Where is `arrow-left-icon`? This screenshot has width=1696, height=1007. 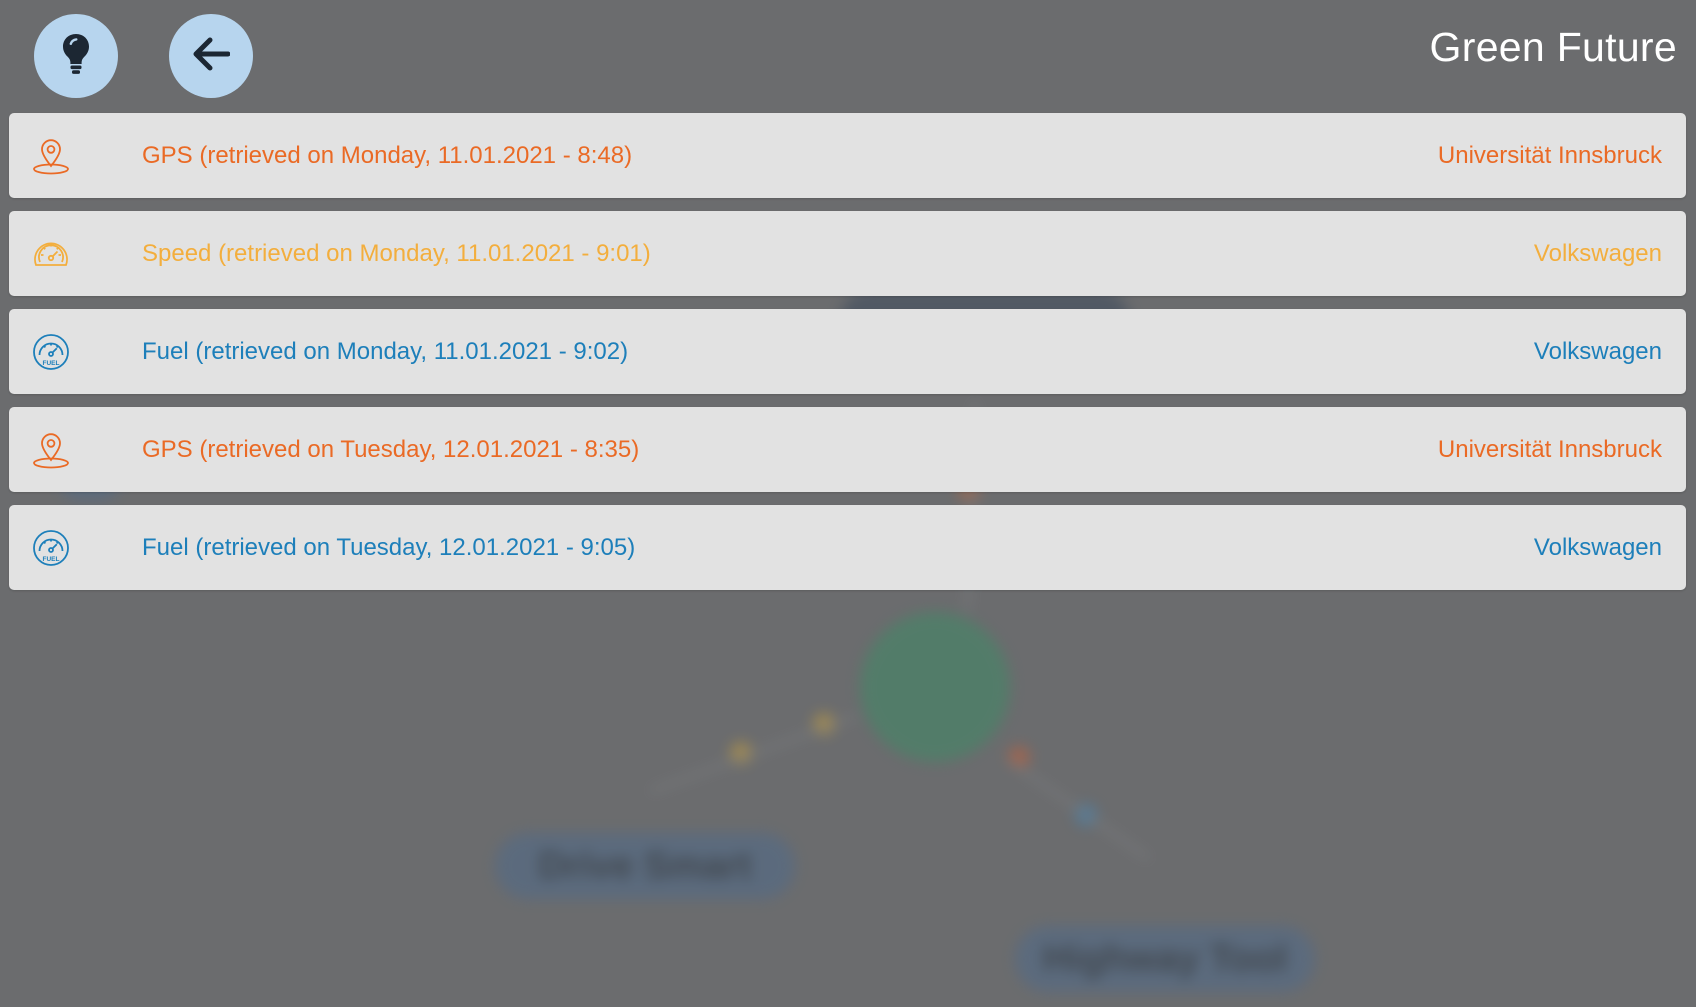 arrow-left-icon is located at coordinates (211, 56).